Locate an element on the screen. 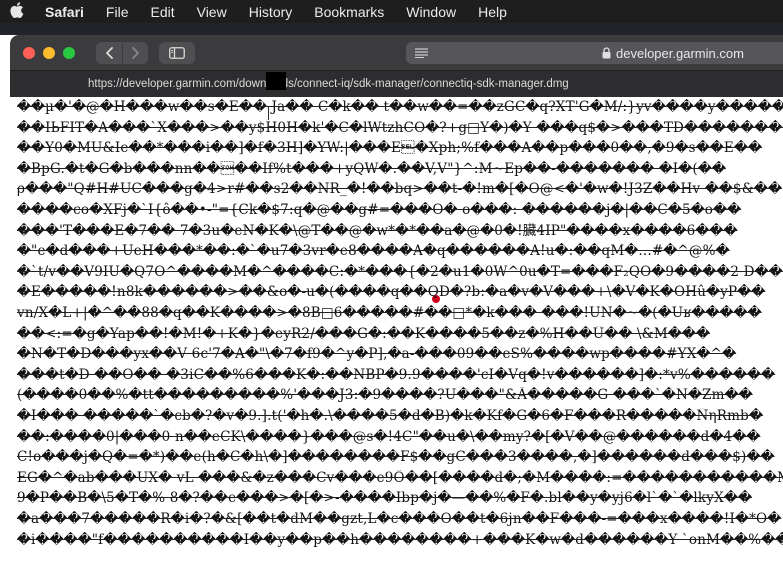 The height and width of the screenshot is (561, 783). back-button is located at coordinates (109, 53).